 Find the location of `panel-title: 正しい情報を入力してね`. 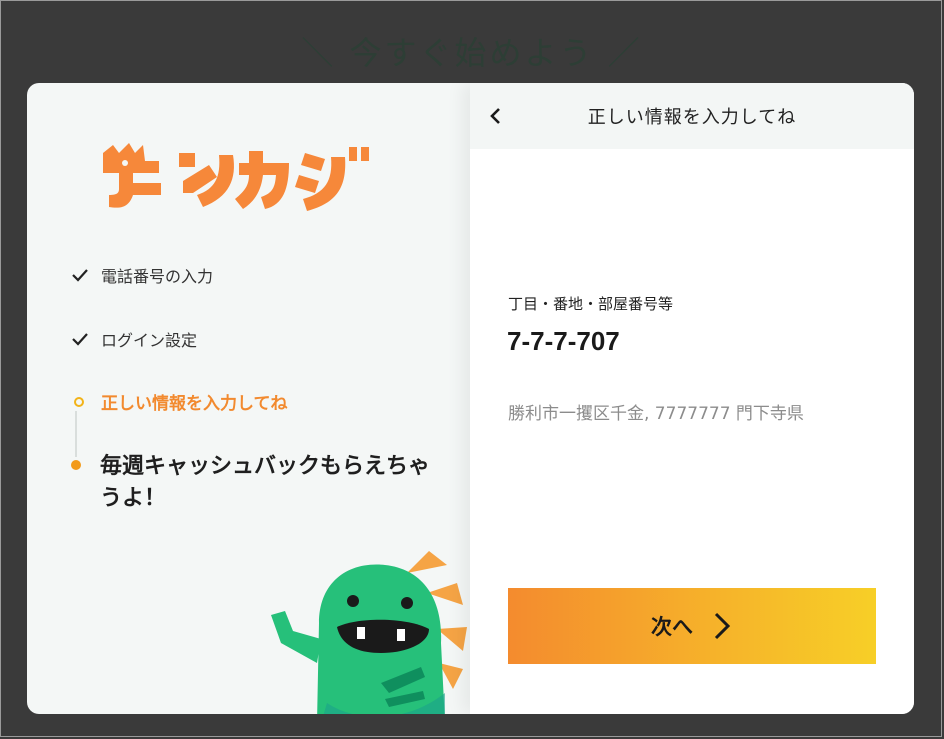

panel-title: 正しい情報を入力してね is located at coordinates (692, 117).